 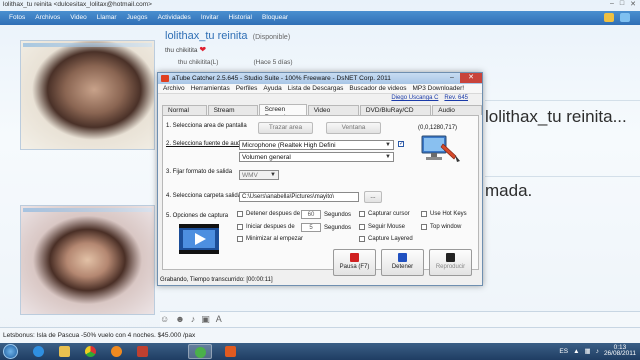 I want to click on menu-video: Video, so click(x=78, y=18).